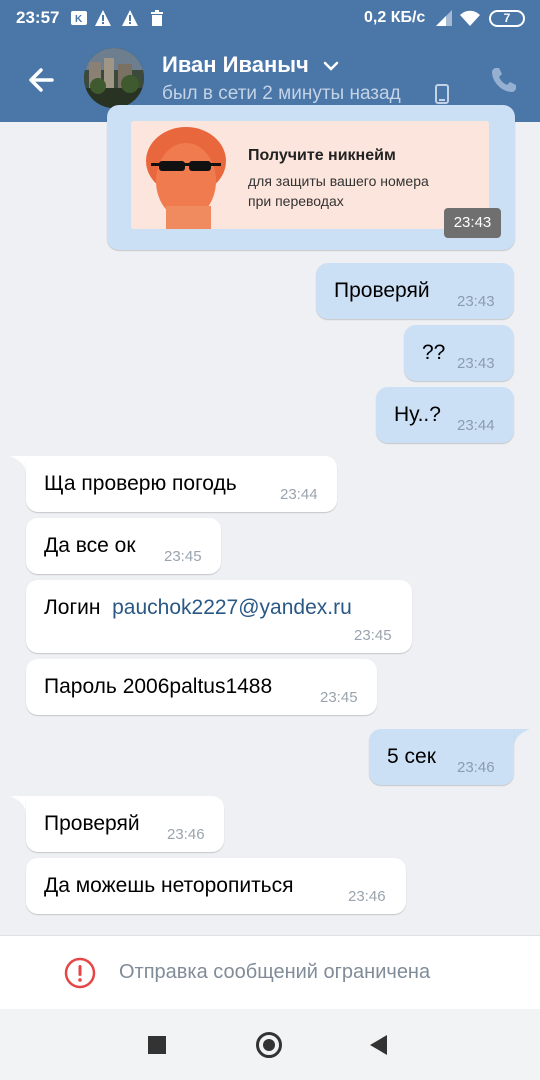 The image size is (540, 1080). I want to click on message-text: 5 сек, so click(411, 756).